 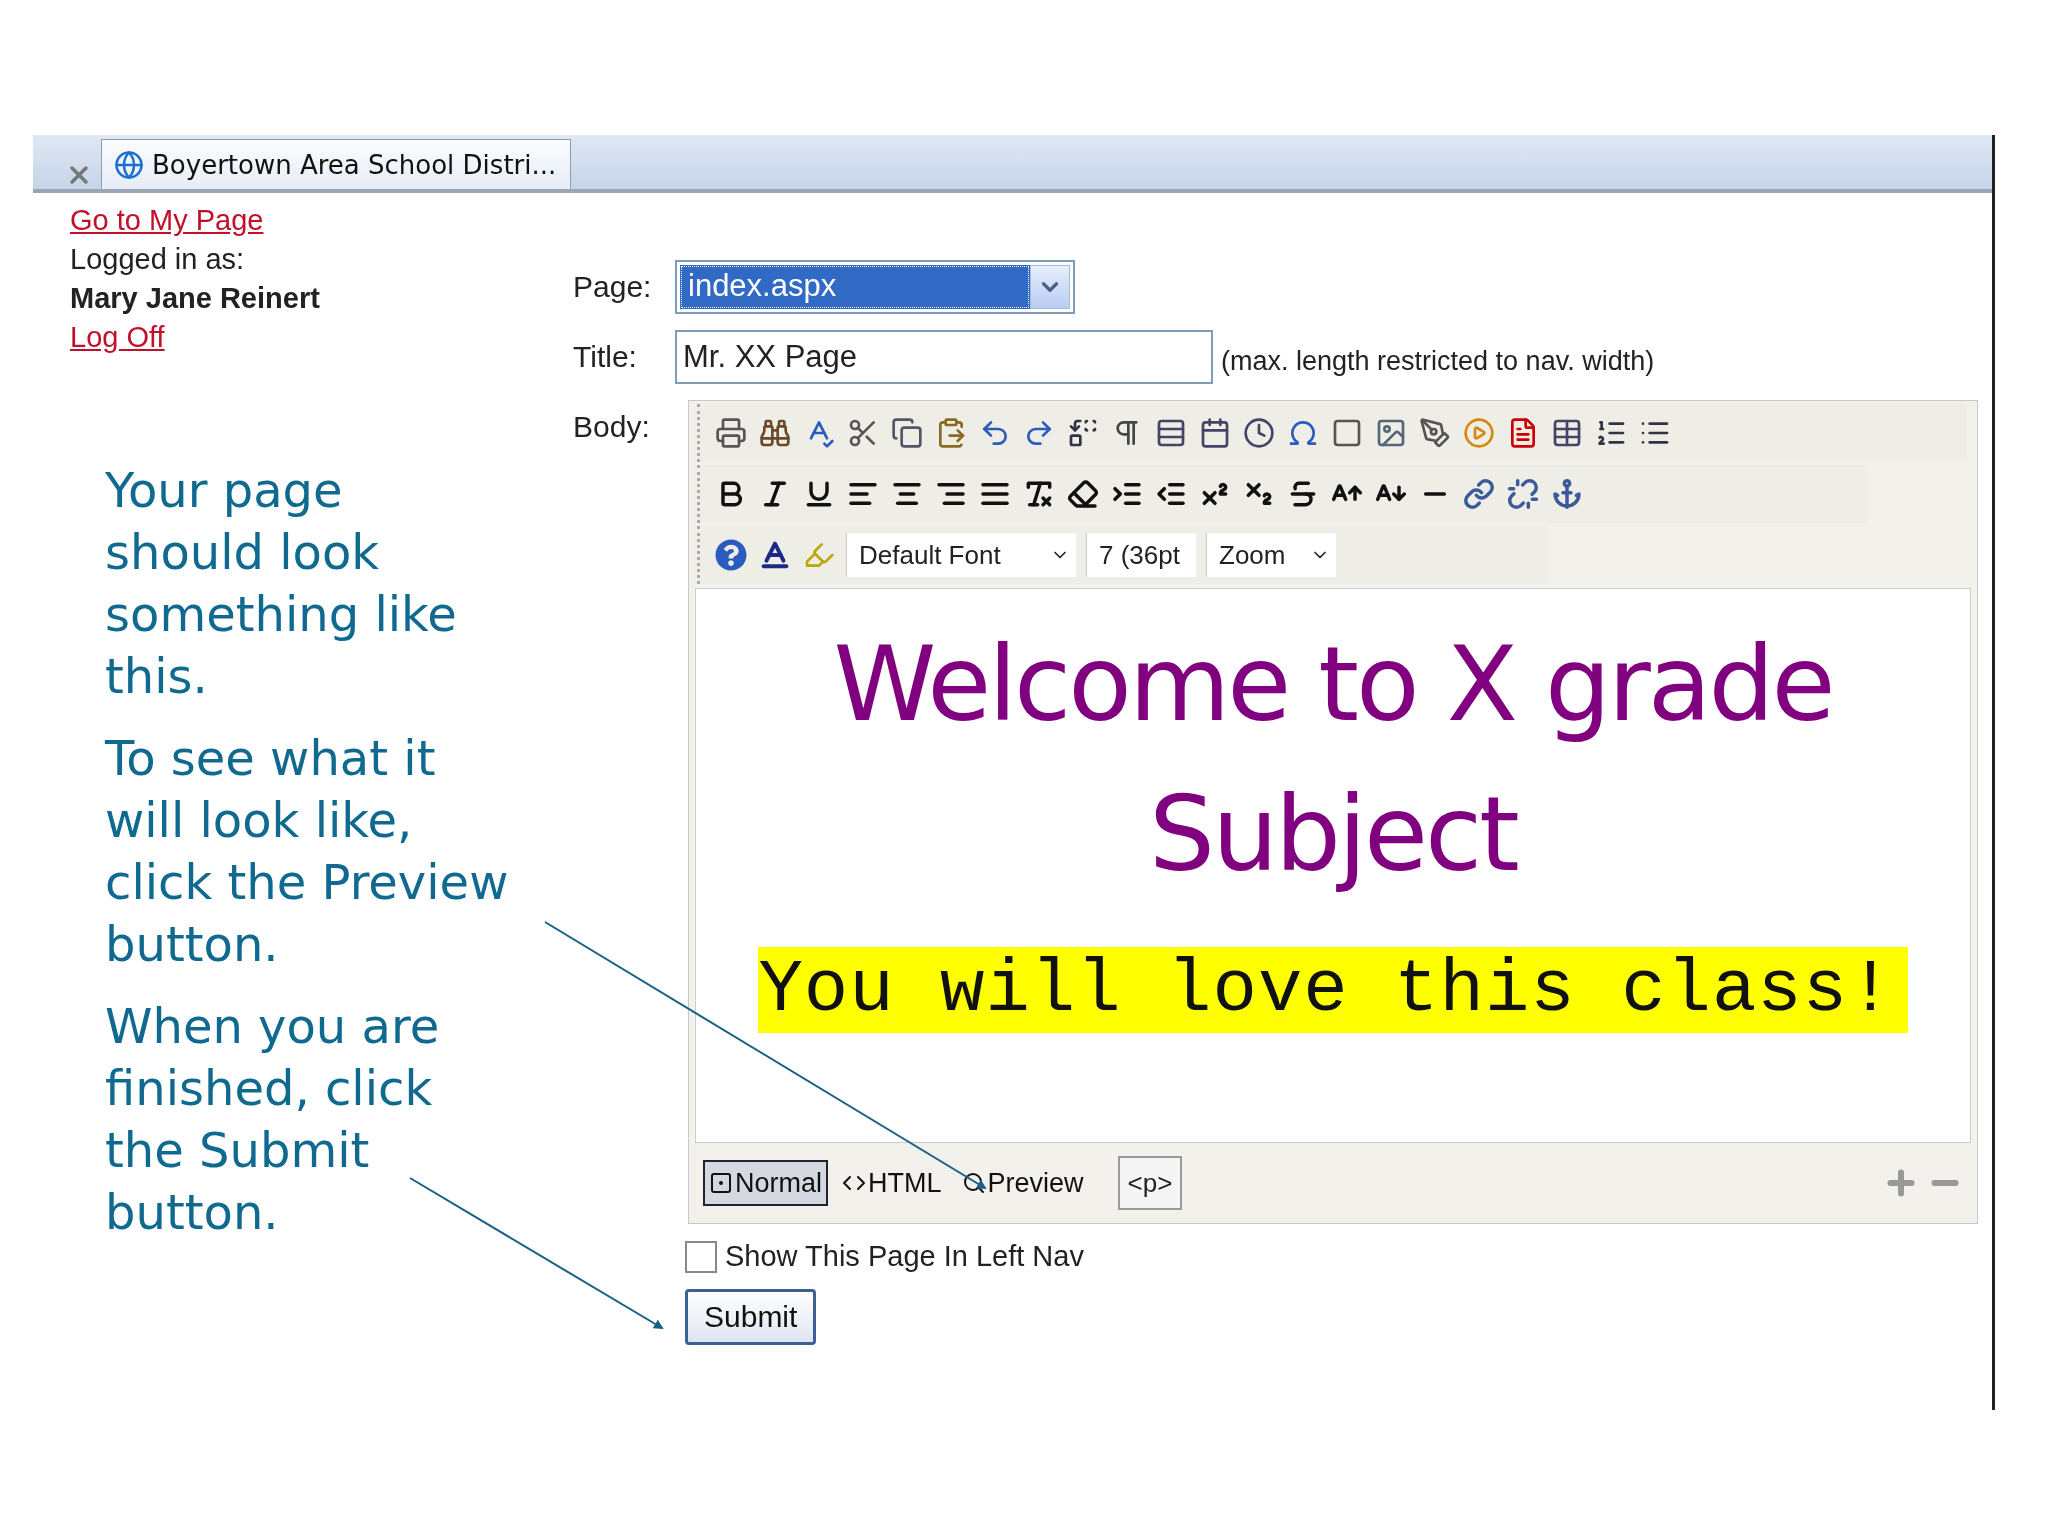 What do you see at coordinates (765, 1183) in the screenshot?
I see `mode-tab: Normal` at bounding box center [765, 1183].